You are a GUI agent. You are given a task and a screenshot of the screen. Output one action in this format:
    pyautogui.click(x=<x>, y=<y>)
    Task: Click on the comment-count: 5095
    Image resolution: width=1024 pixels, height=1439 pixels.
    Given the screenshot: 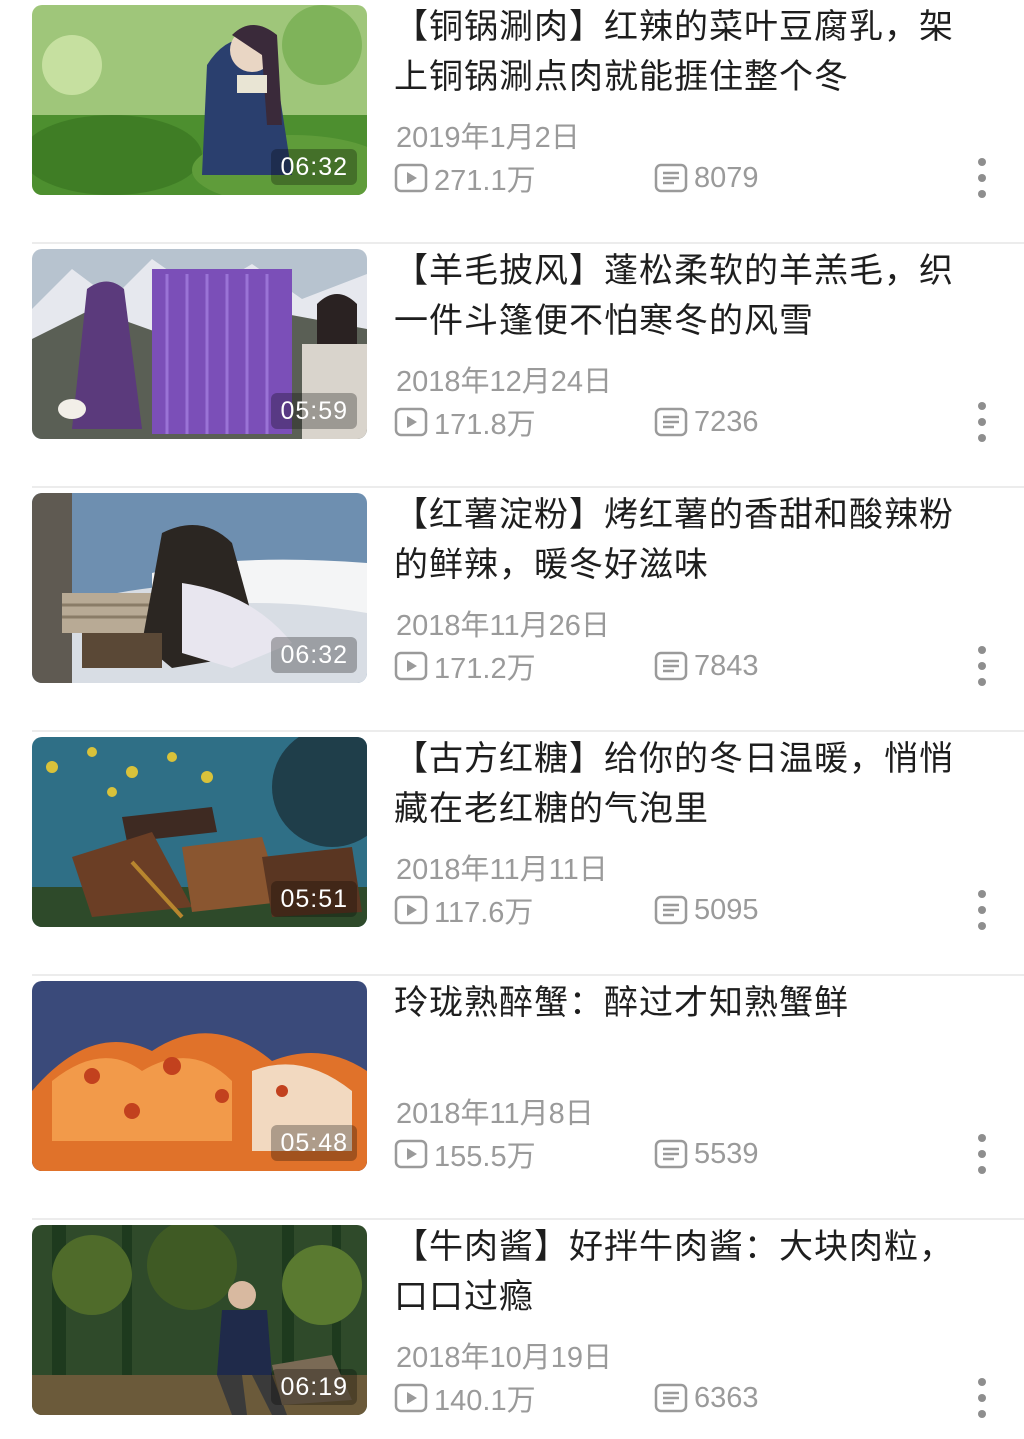 What is the action you would take?
    pyautogui.click(x=706, y=910)
    